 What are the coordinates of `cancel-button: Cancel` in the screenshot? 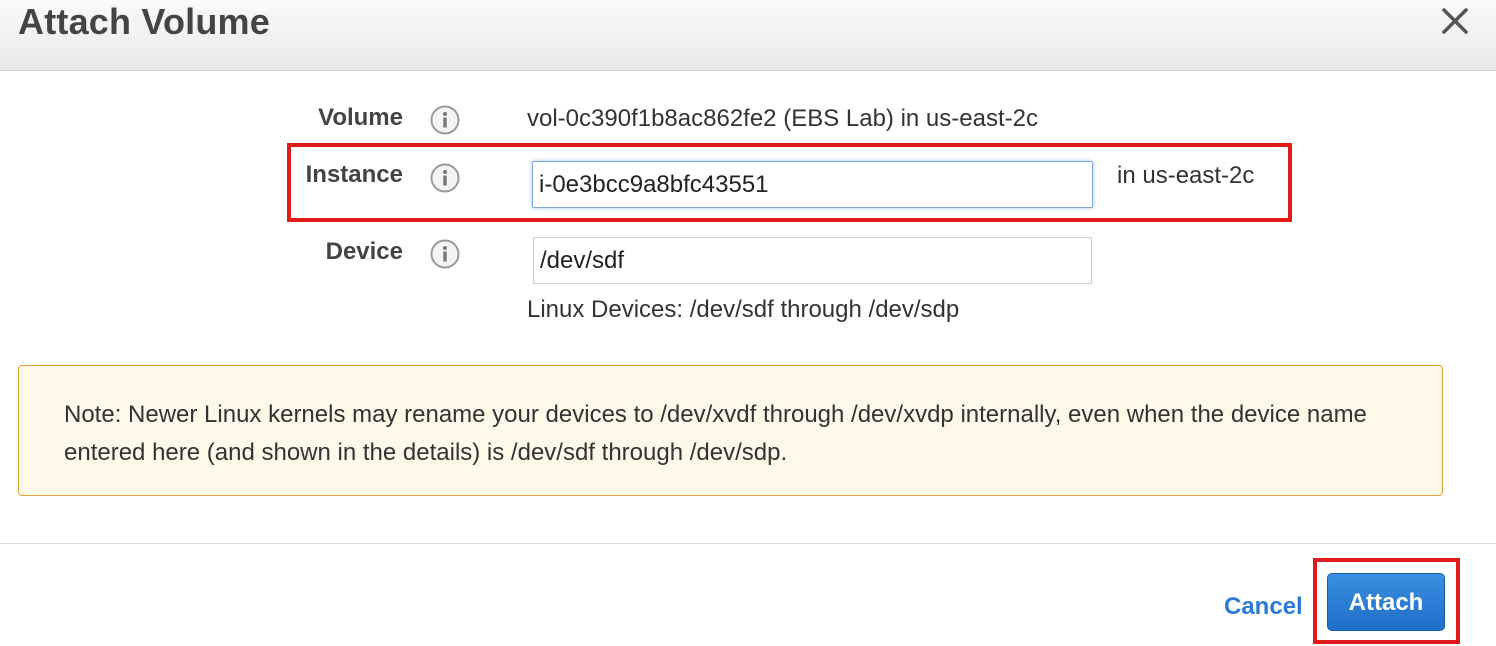 It's located at (1263, 607).